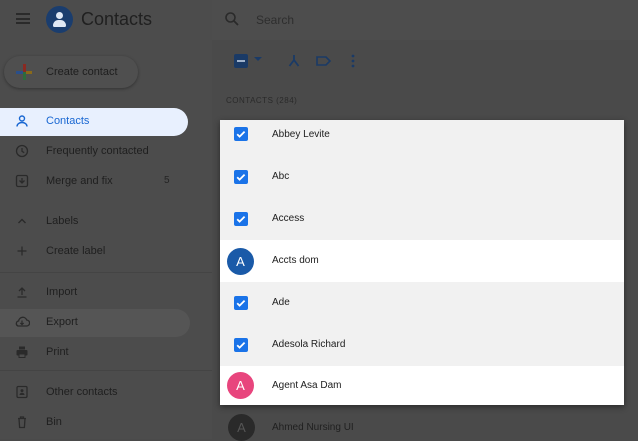  What do you see at coordinates (54, 422) in the screenshot?
I see `sidebar-item-label: Bin` at bounding box center [54, 422].